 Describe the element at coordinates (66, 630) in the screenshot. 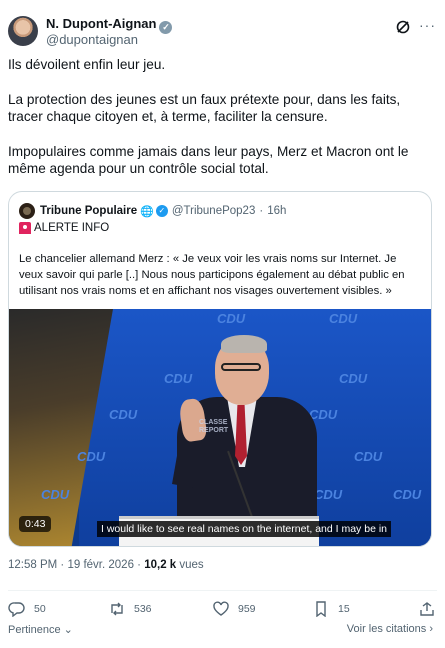

I see `chevron-down-icon: ⌄` at that location.